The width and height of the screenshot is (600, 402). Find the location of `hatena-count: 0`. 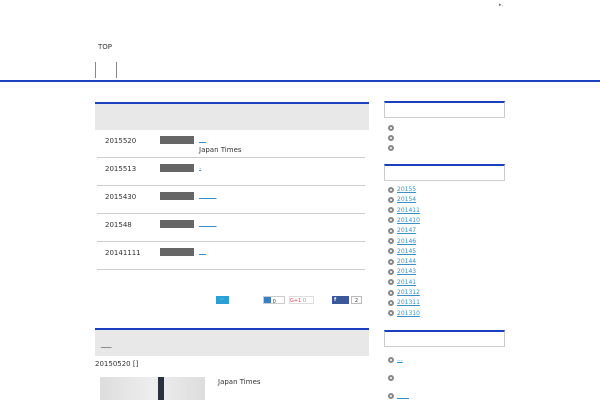

hatena-count: 0 is located at coordinates (274, 302).